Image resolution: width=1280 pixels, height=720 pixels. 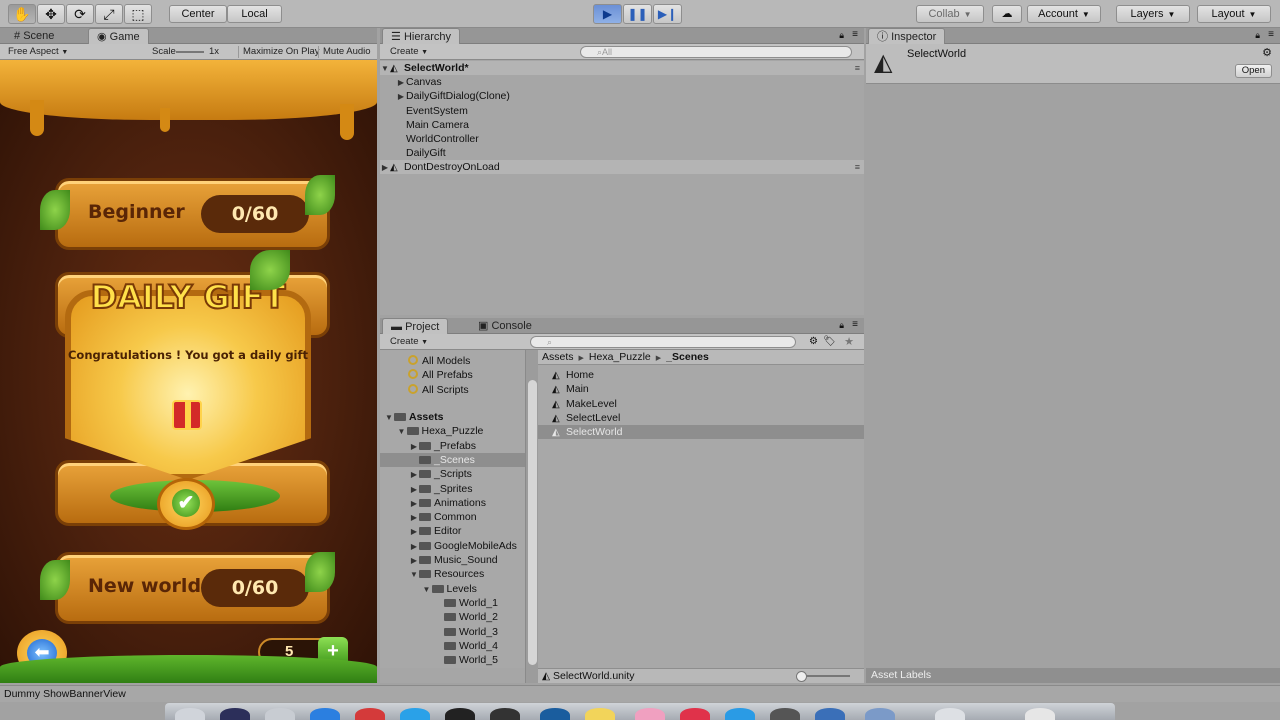 I want to click on pivot-local-button: Local, so click(x=254, y=14).